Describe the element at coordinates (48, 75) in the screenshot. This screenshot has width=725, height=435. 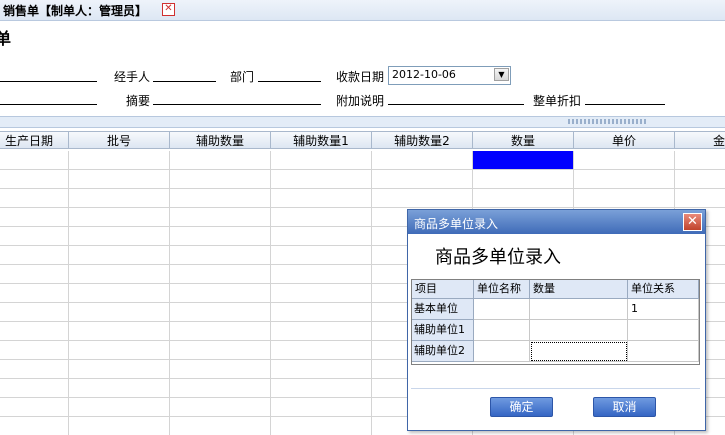
I see `field-customer-underline` at that location.